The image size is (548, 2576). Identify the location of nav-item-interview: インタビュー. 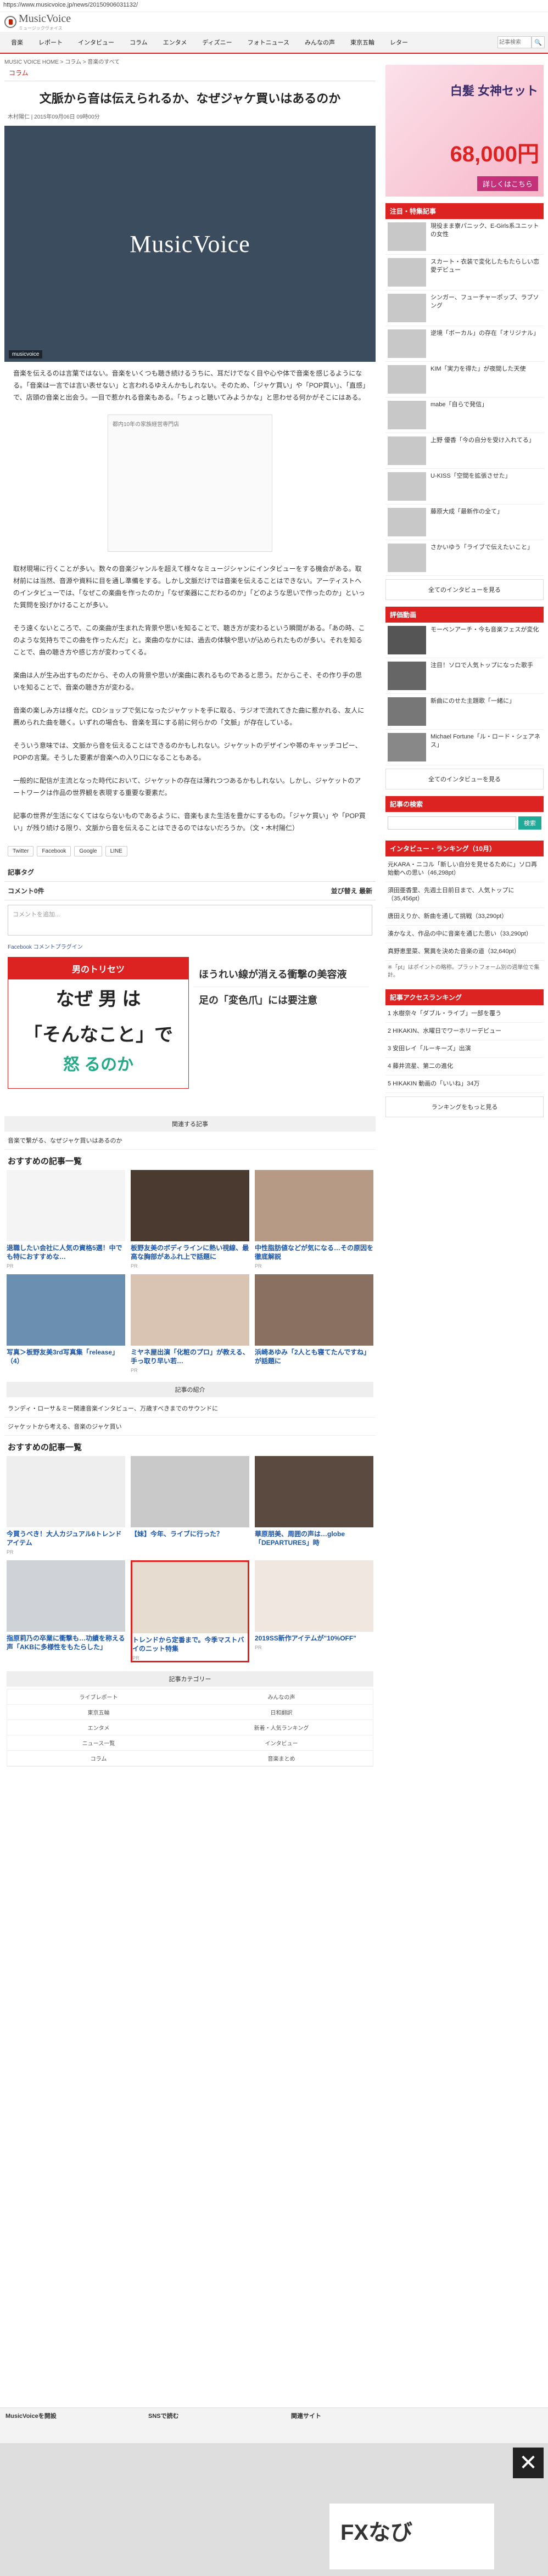
(96, 42).